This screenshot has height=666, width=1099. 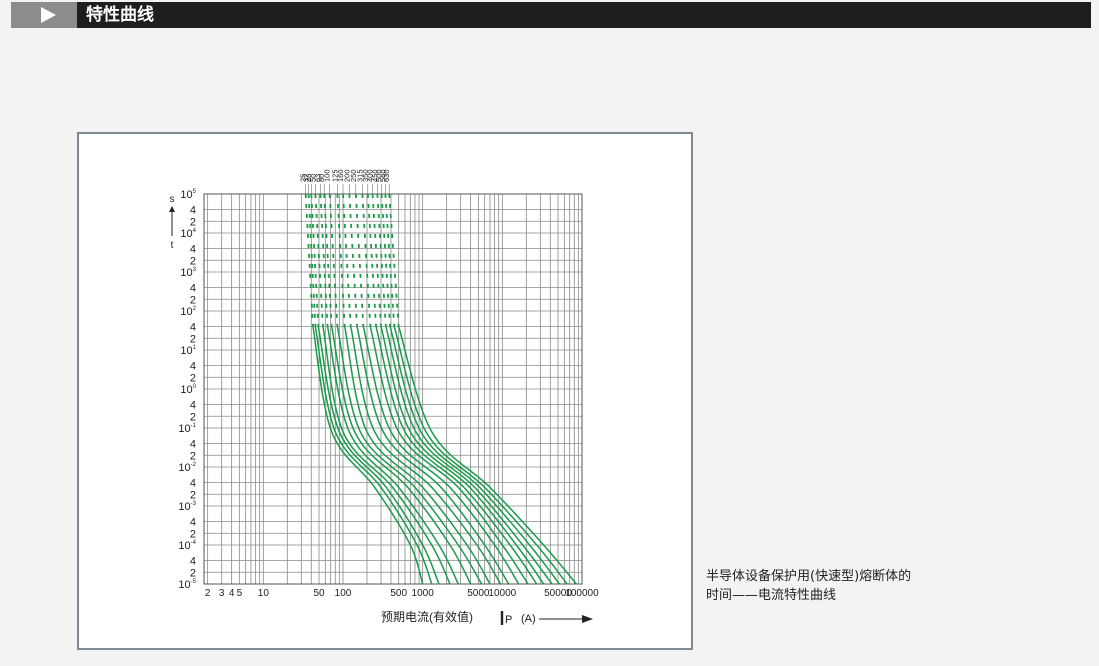 I want to click on y-tick-label: 10-1, so click(x=187, y=429).